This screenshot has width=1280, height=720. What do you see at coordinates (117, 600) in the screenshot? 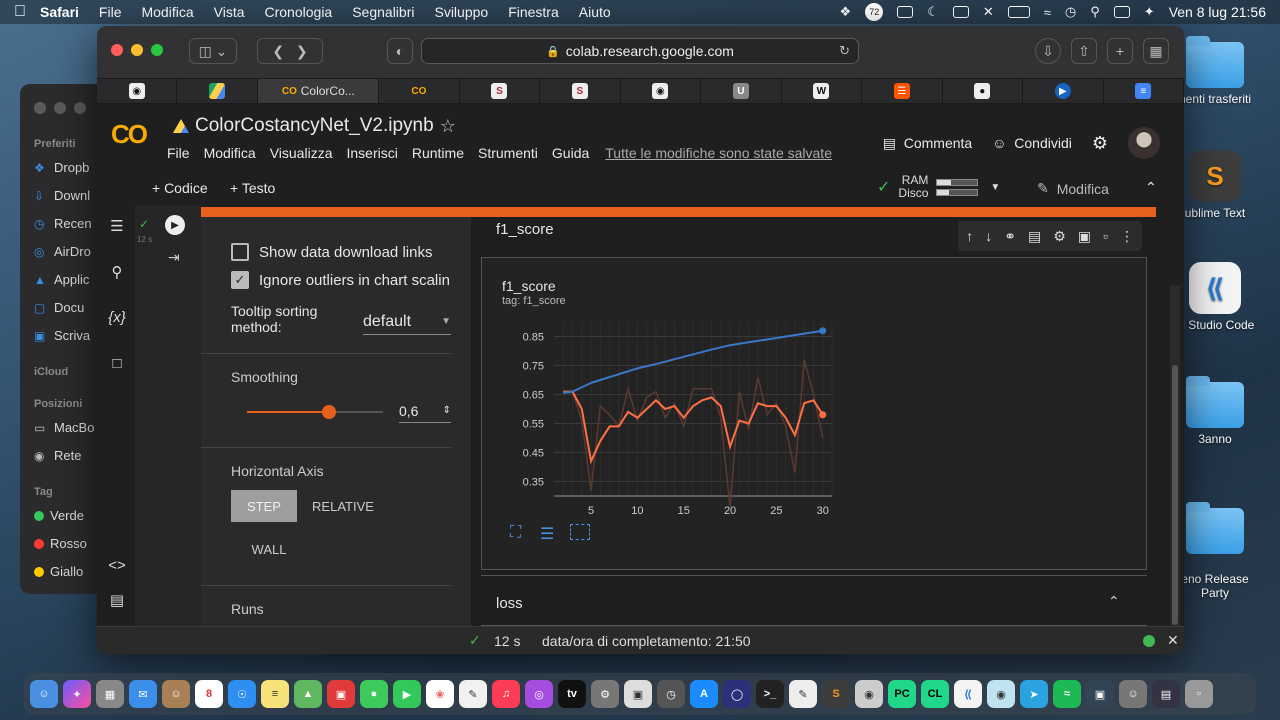
I see `command-palette-icon: ▤` at bounding box center [117, 600].